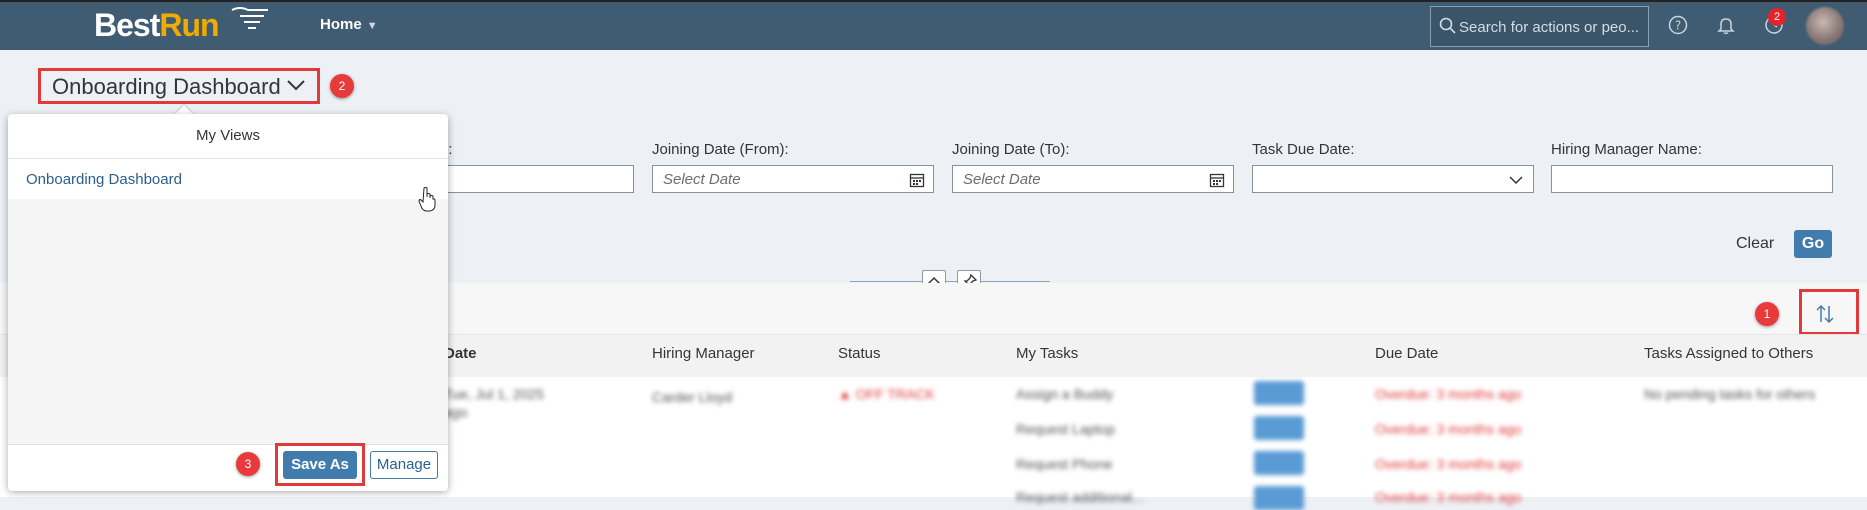  Describe the element at coordinates (228, 179) in the screenshot. I see `view-item-onboarding-dashboard: Onboarding Dashboard` at that location.